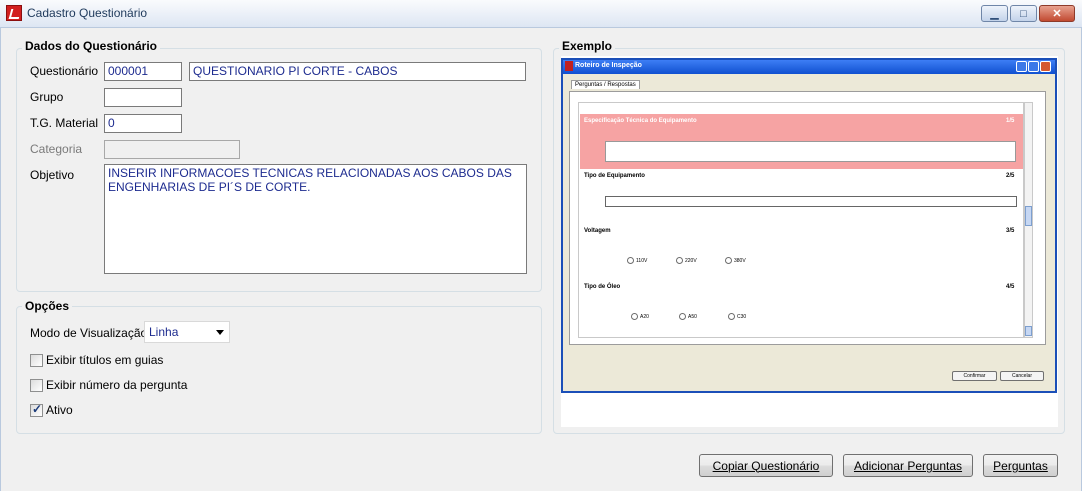 Image resolution: width=1082 pixels, height=491 pixels. What do you see at coordinates (1033, 66) in the screenshot?
I see `preview-maximize-icon` at bounding box center [1033, 66].